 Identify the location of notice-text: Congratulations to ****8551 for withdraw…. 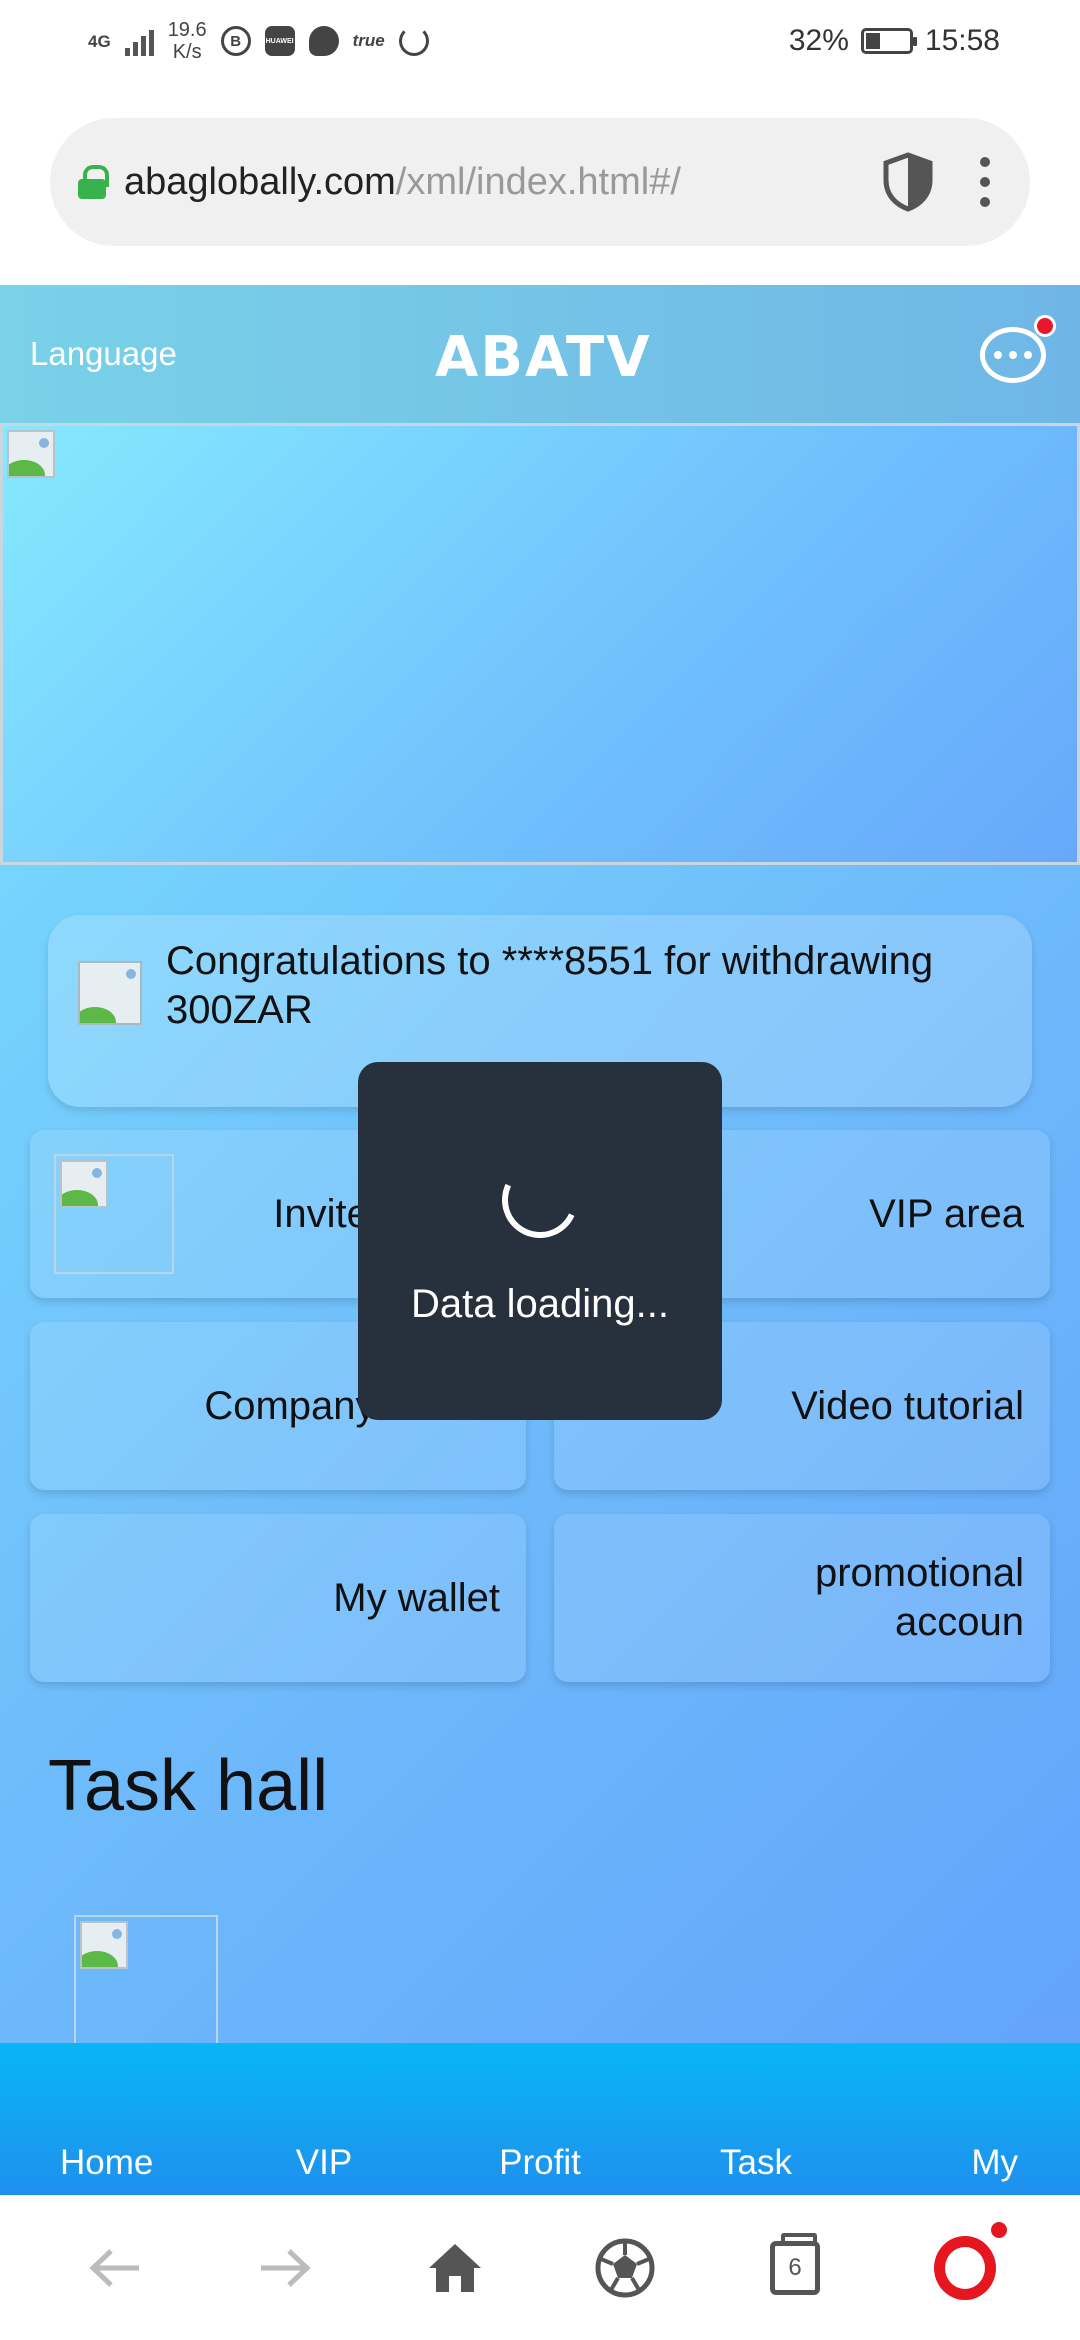
(550, 985).